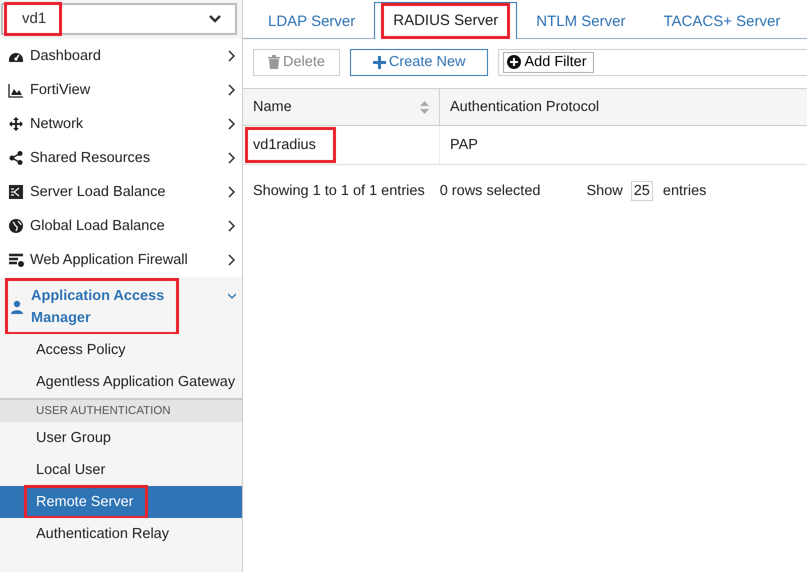  What do you see at coordinates (604, 191) in the screenshot?
I see `show-label: Show` at bounding box center [604, 191].